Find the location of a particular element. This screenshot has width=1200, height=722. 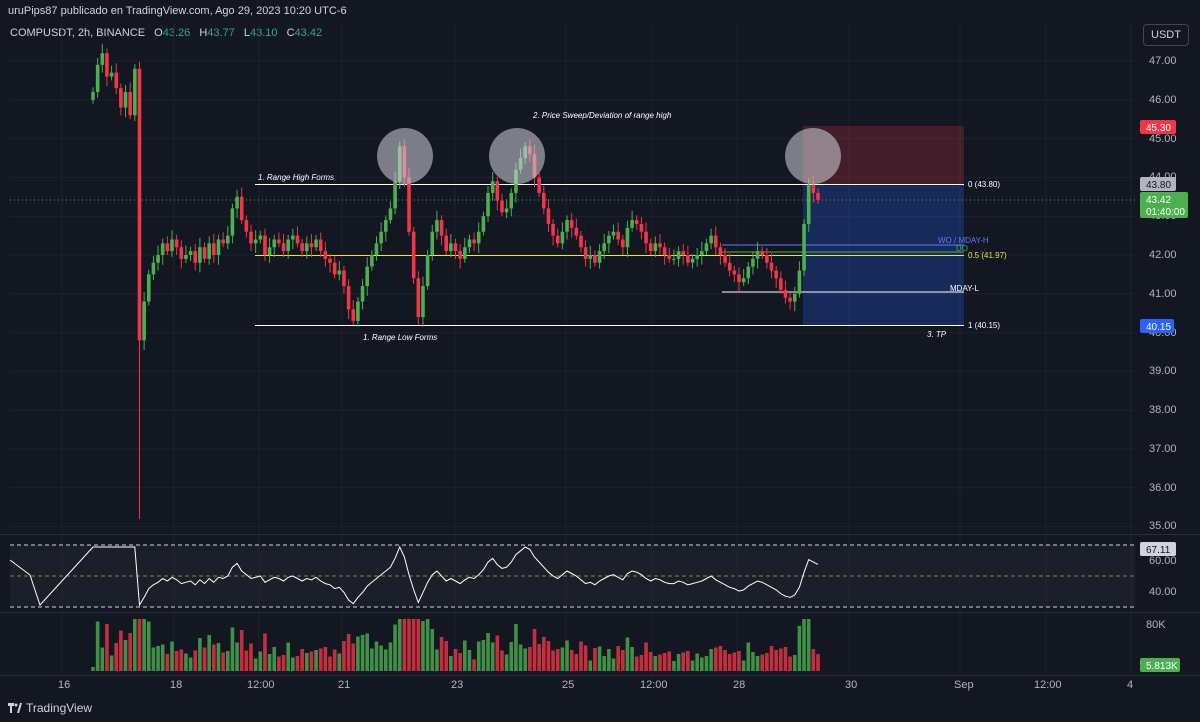

time-label: 30 is located at coordinates (851, 685).